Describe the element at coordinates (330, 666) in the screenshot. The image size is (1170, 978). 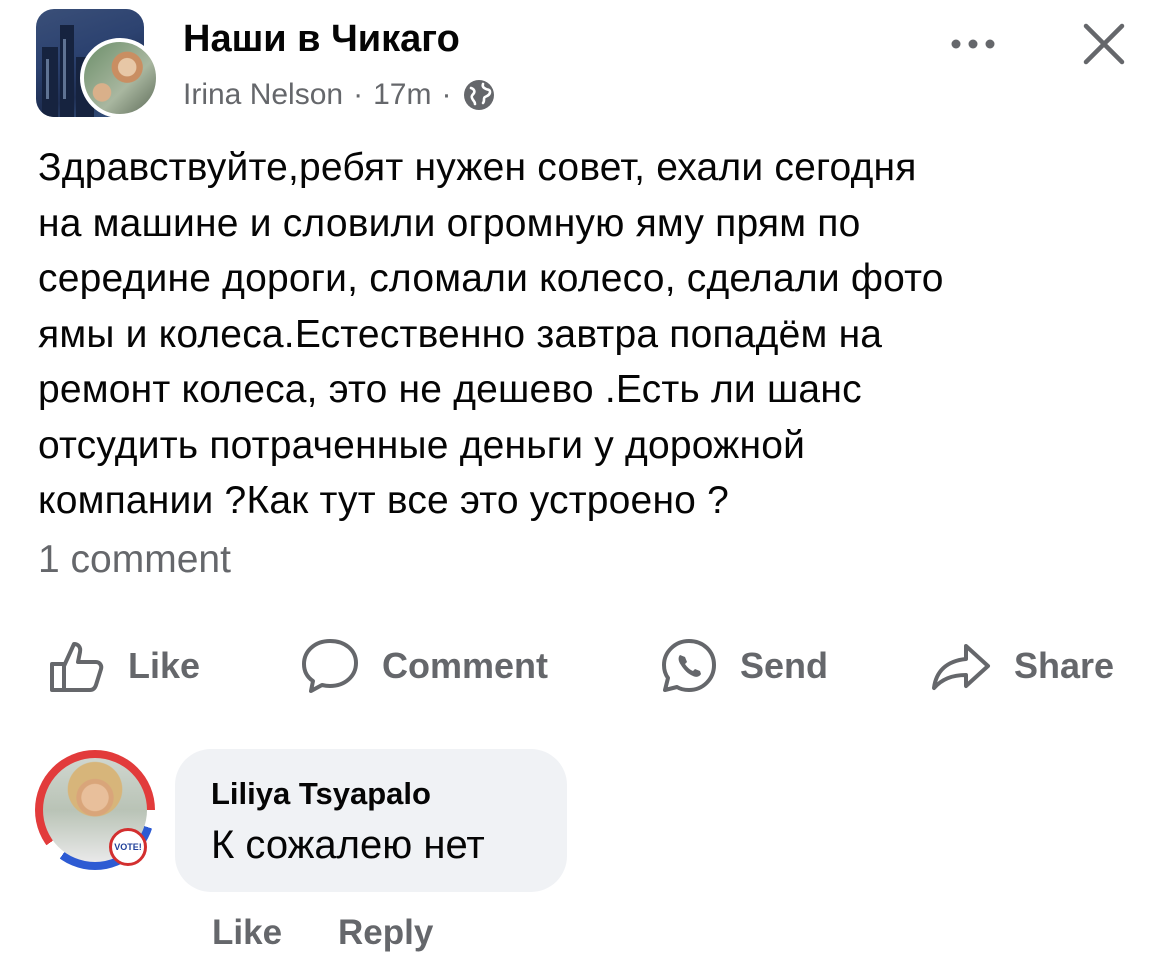
I see `comment-icon` at that location.